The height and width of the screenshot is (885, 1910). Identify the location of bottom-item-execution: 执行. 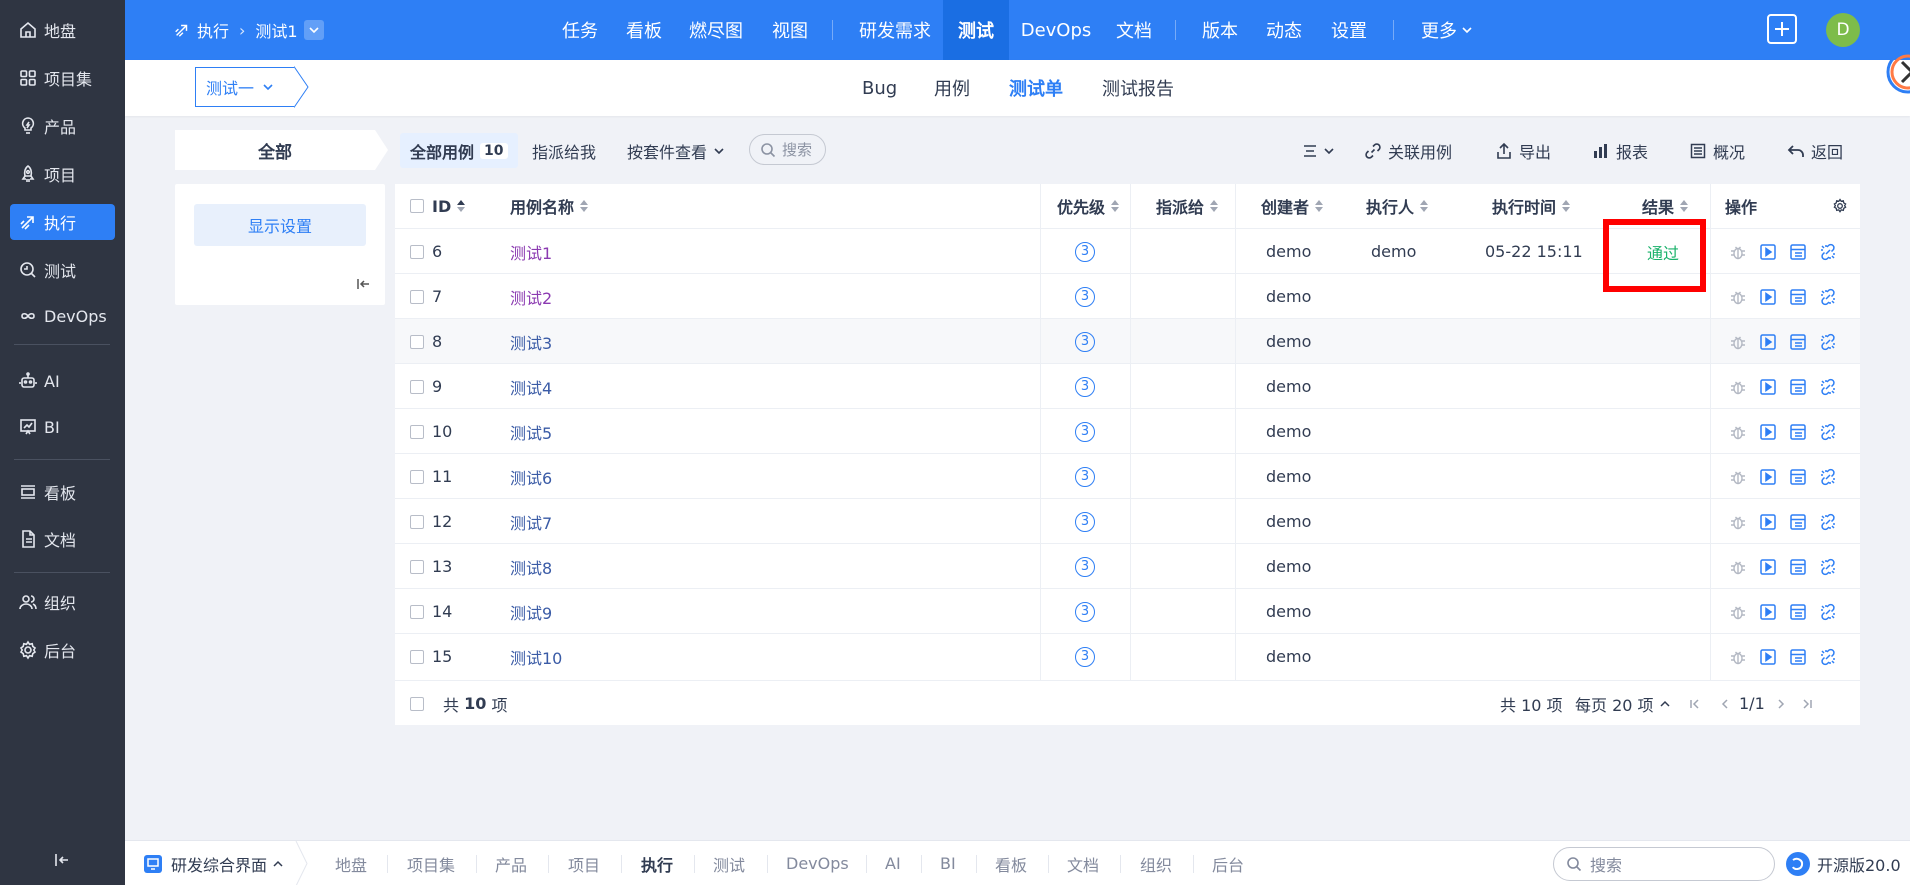
(657, 863).